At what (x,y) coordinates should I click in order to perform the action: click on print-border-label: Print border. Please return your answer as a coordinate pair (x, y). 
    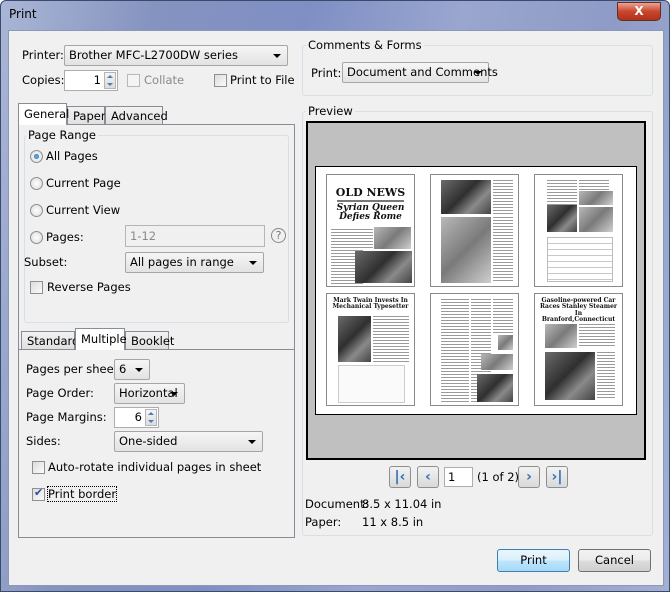
    Looking at the image, I should click on (82, 494).